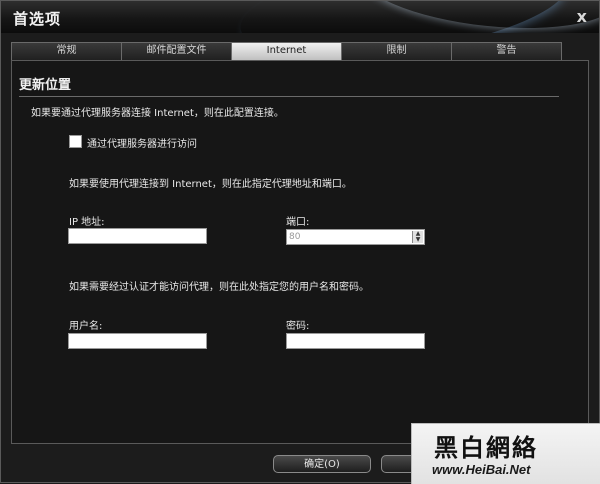  What do you see at coordinates (355, 341) in the screenshot?
I see `password-input` at bounding box center [355, 341].